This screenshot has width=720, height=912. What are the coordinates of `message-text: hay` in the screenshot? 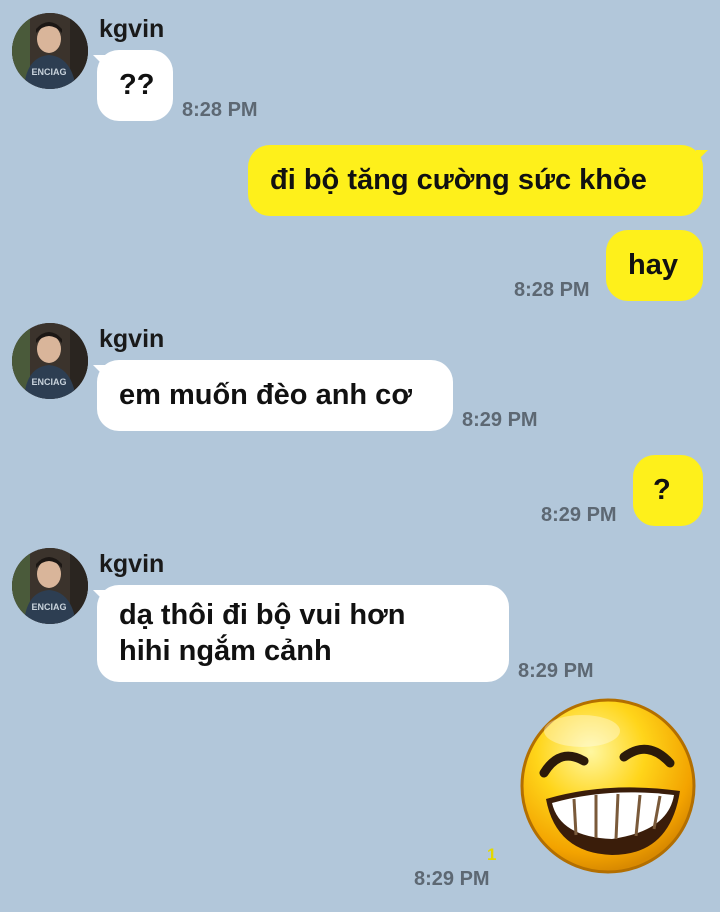 It's located at (653, 265).